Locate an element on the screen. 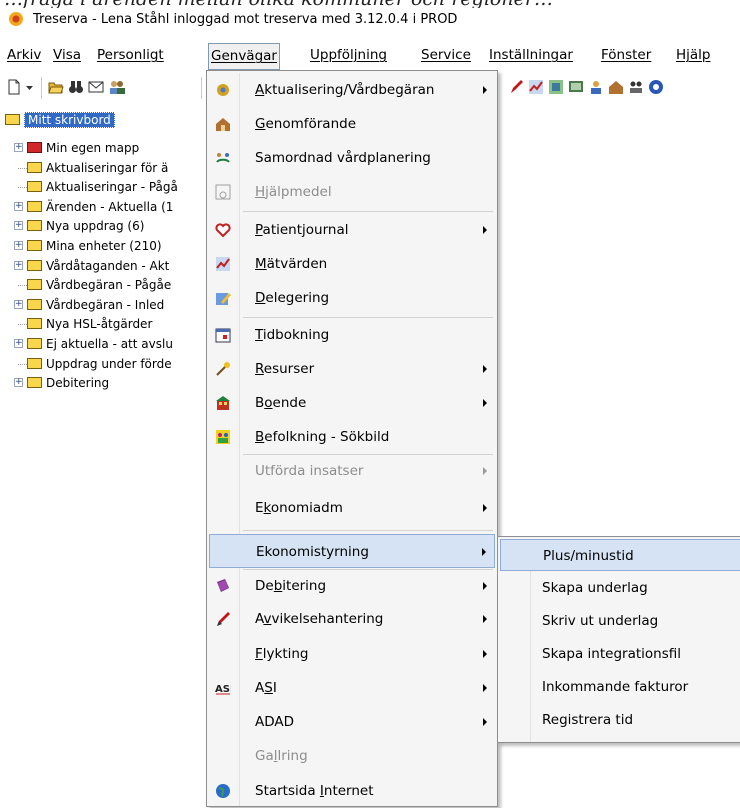 This screenshot has width=740, height=808. menu-item-matvarden: Mätvärden is located at coordinates (352, 264).